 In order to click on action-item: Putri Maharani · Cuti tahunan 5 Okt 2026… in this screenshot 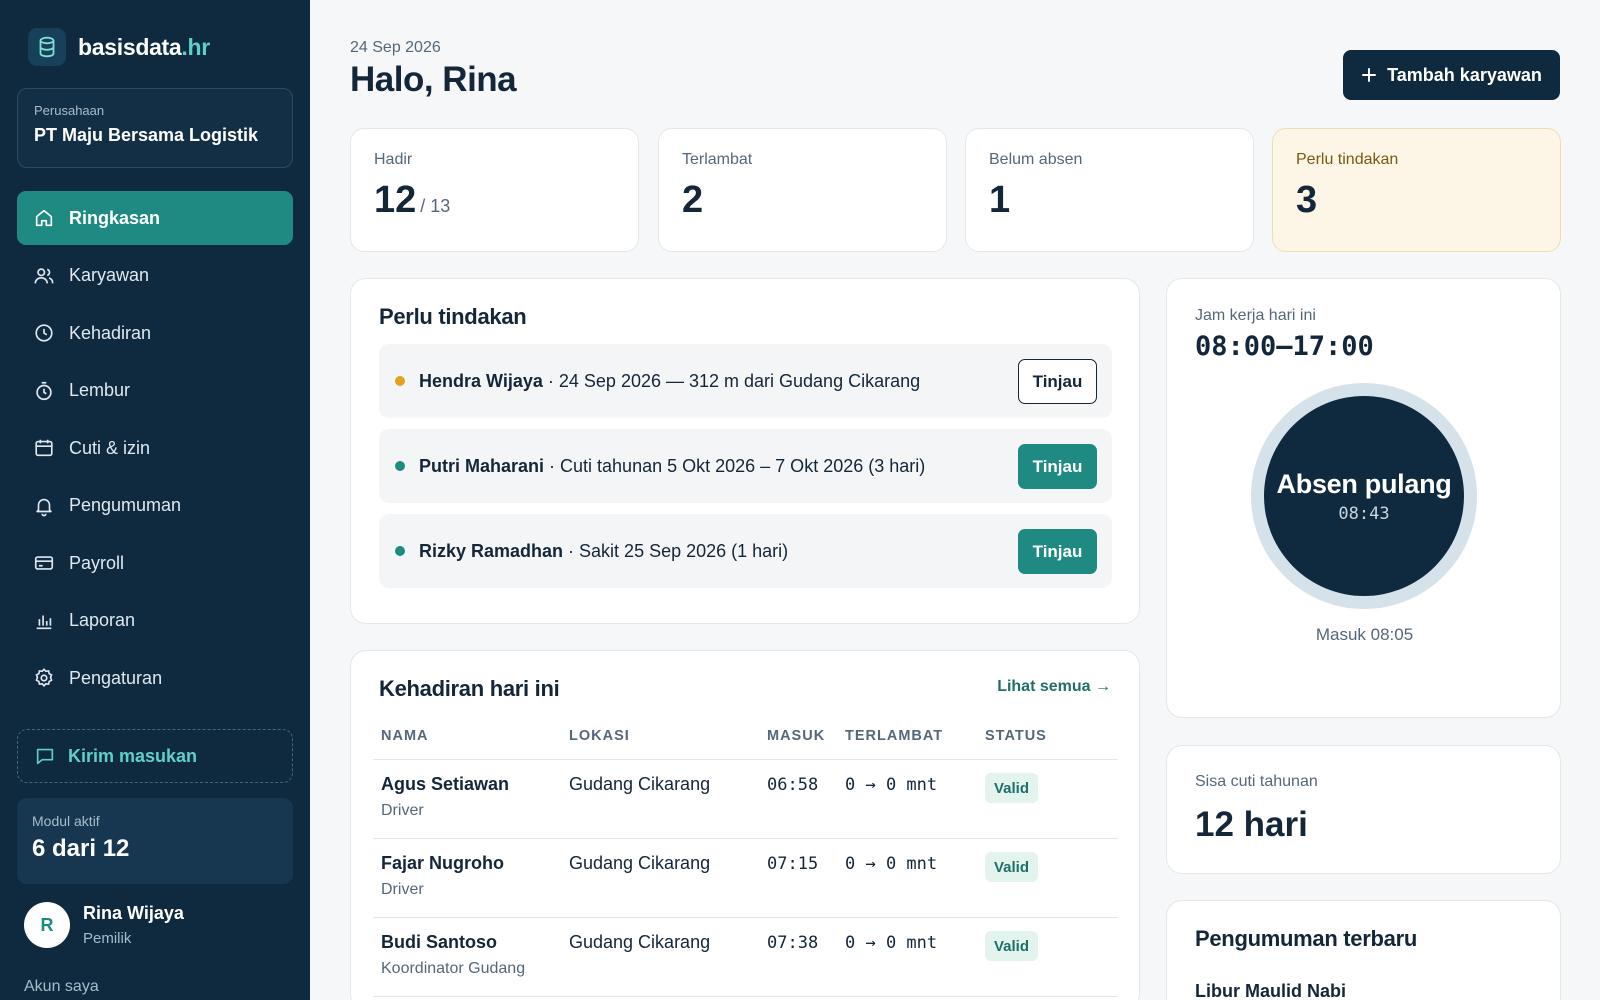, I will do `click(745, 466)`.